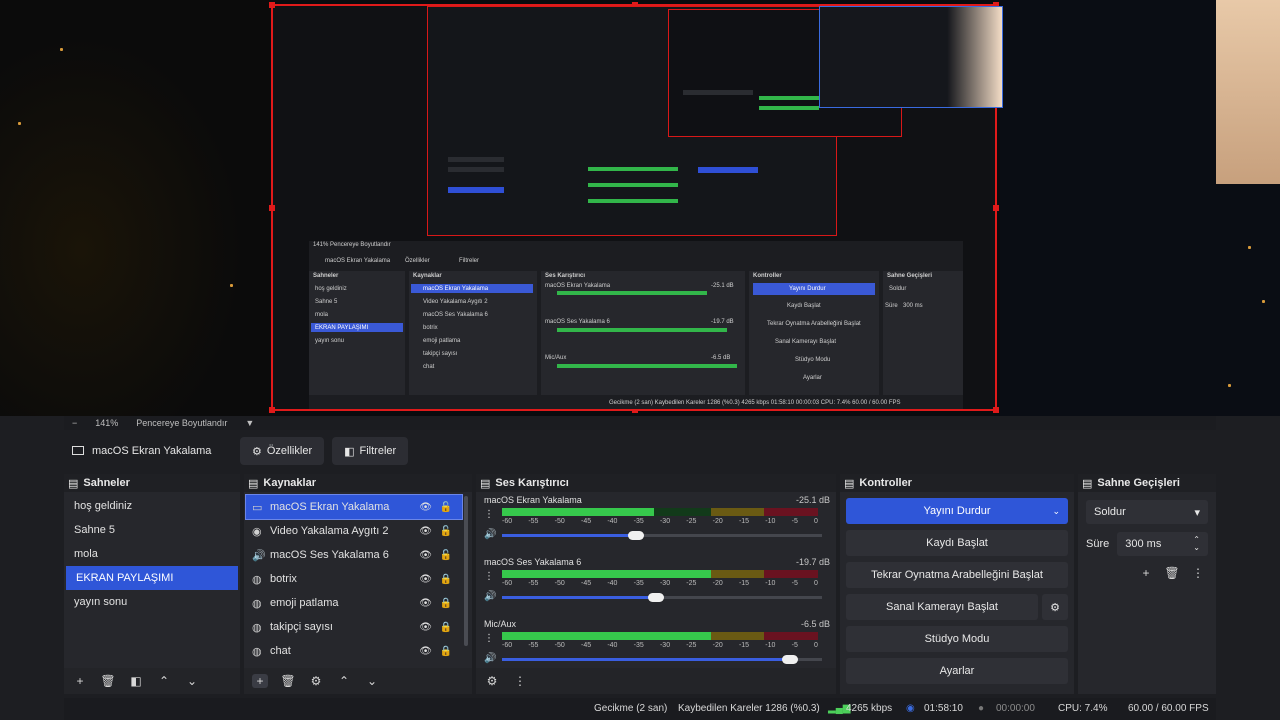 This screenshot has height=720, width=1280. Describe the element at coordinates (1162, 544) in the screenshot. I see `duration-input: 300 ms ⌃ ⌄` at that location.